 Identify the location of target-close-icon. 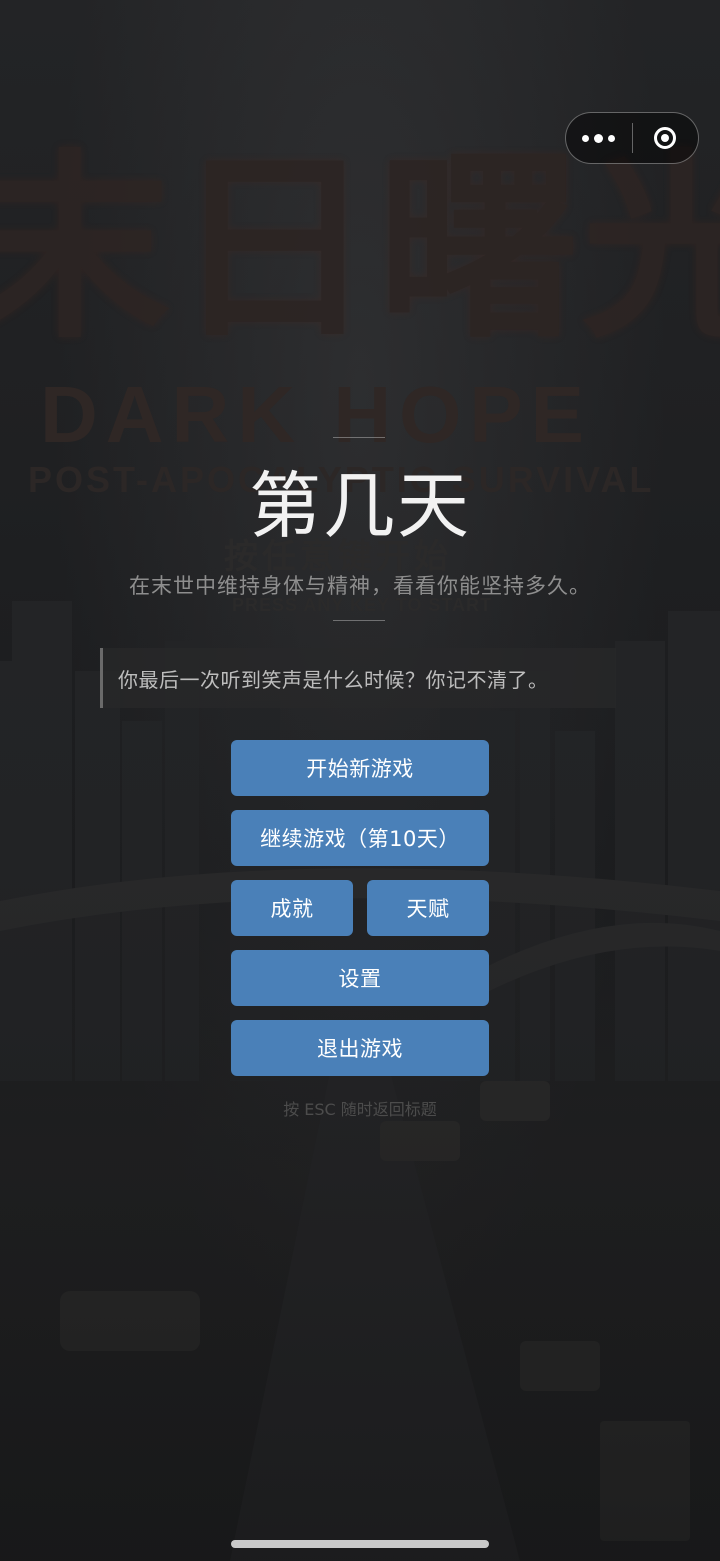
(666, 138).